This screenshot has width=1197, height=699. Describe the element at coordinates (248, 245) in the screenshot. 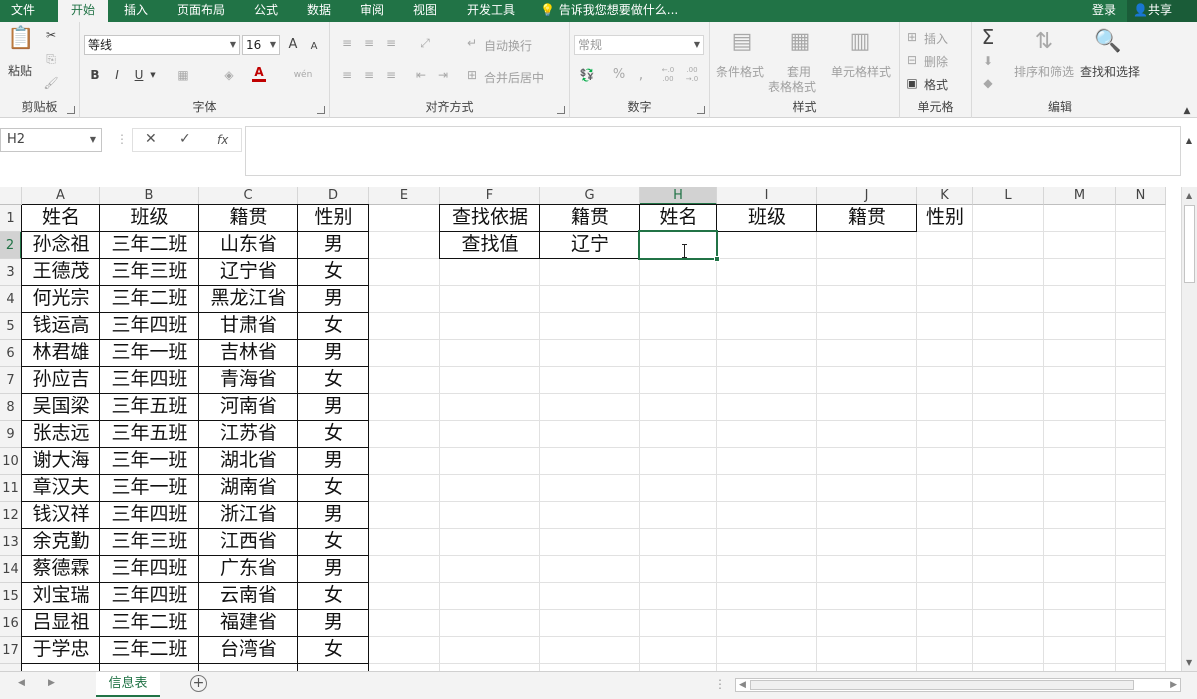

I see `cell-c2: 山东省` at that location.